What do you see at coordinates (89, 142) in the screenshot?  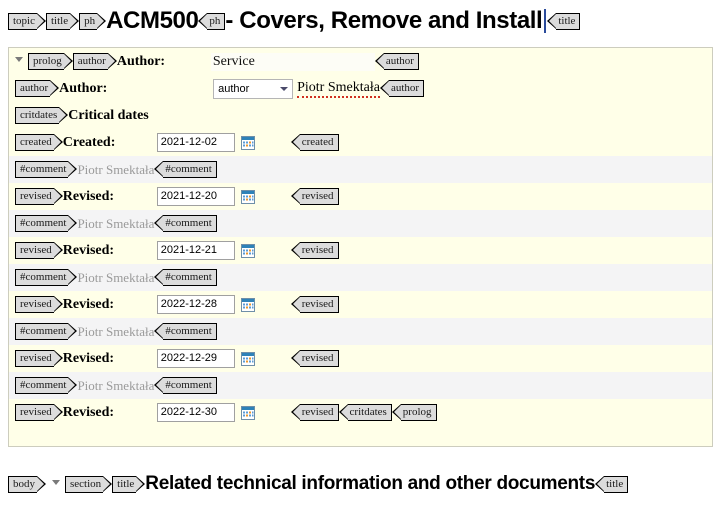 I see `created-label: Created:` at bounding box center [89, 142].